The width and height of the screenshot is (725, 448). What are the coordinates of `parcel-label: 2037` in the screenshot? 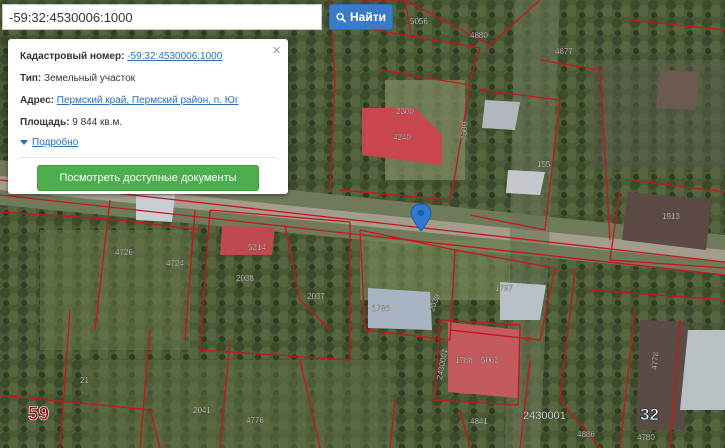 It's located at (316, 296).